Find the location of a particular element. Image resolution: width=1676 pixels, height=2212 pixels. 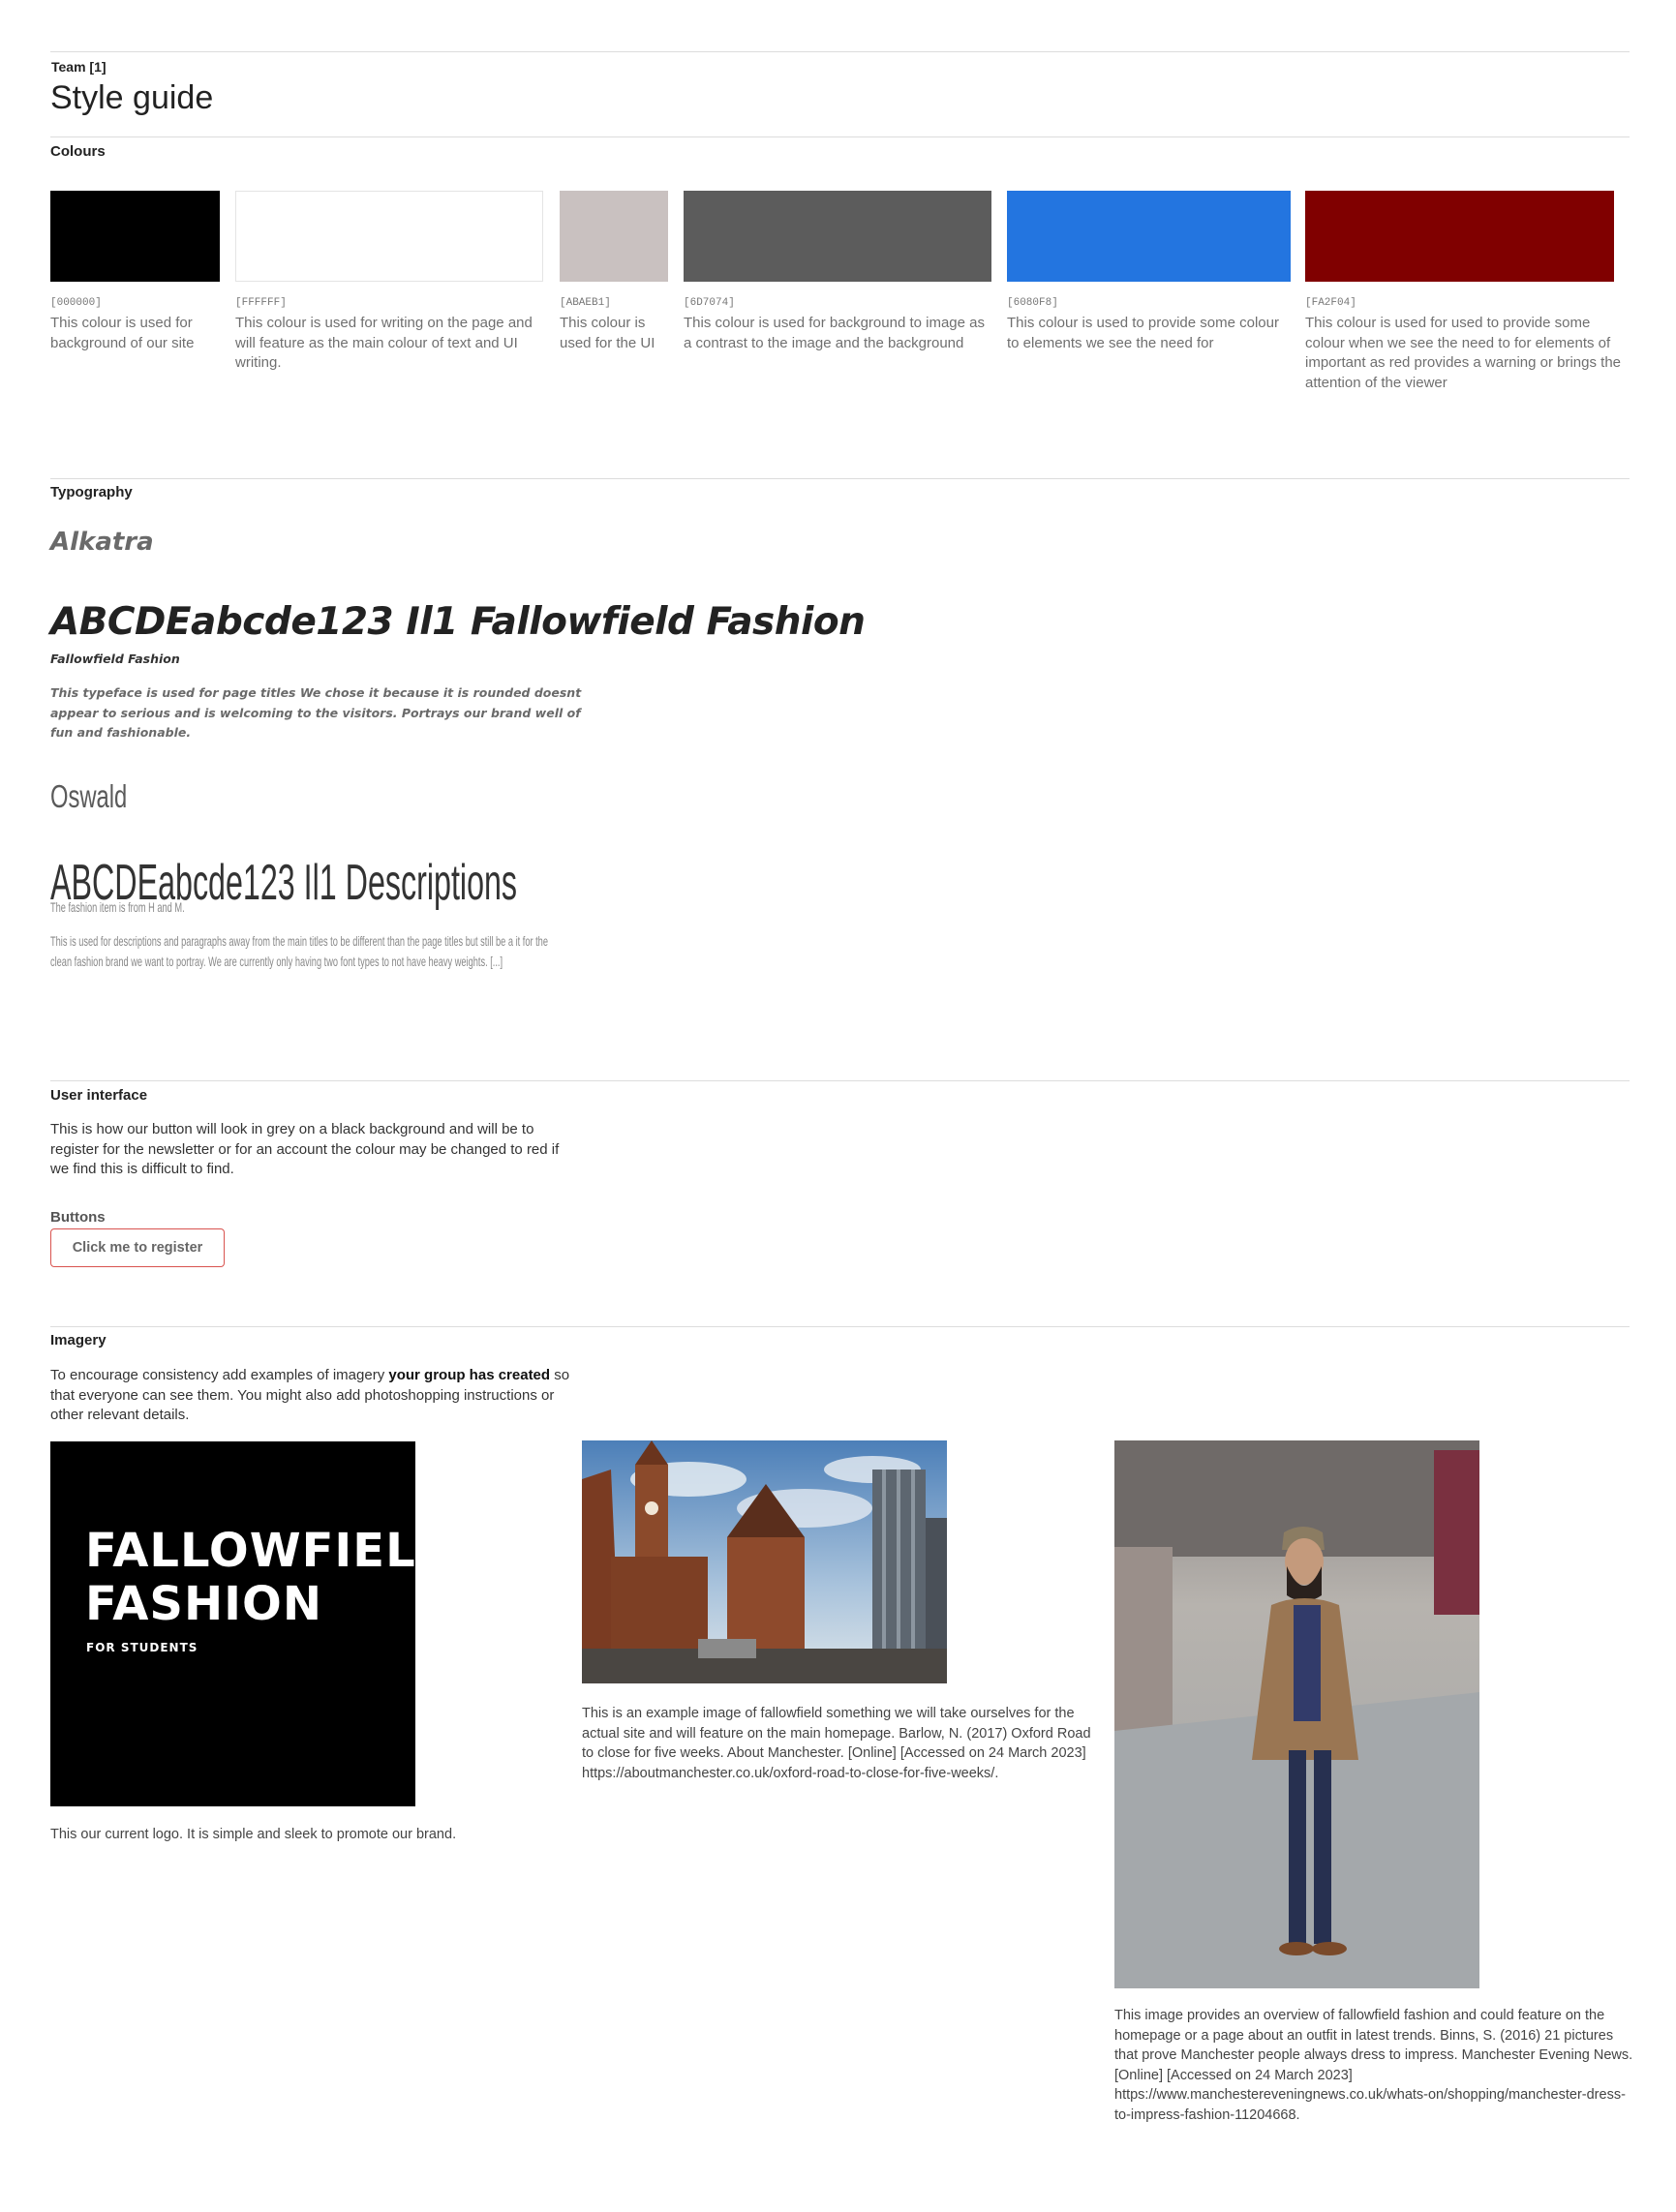

hex-label: [FFFFFF] is located at coordinates (261, 303).